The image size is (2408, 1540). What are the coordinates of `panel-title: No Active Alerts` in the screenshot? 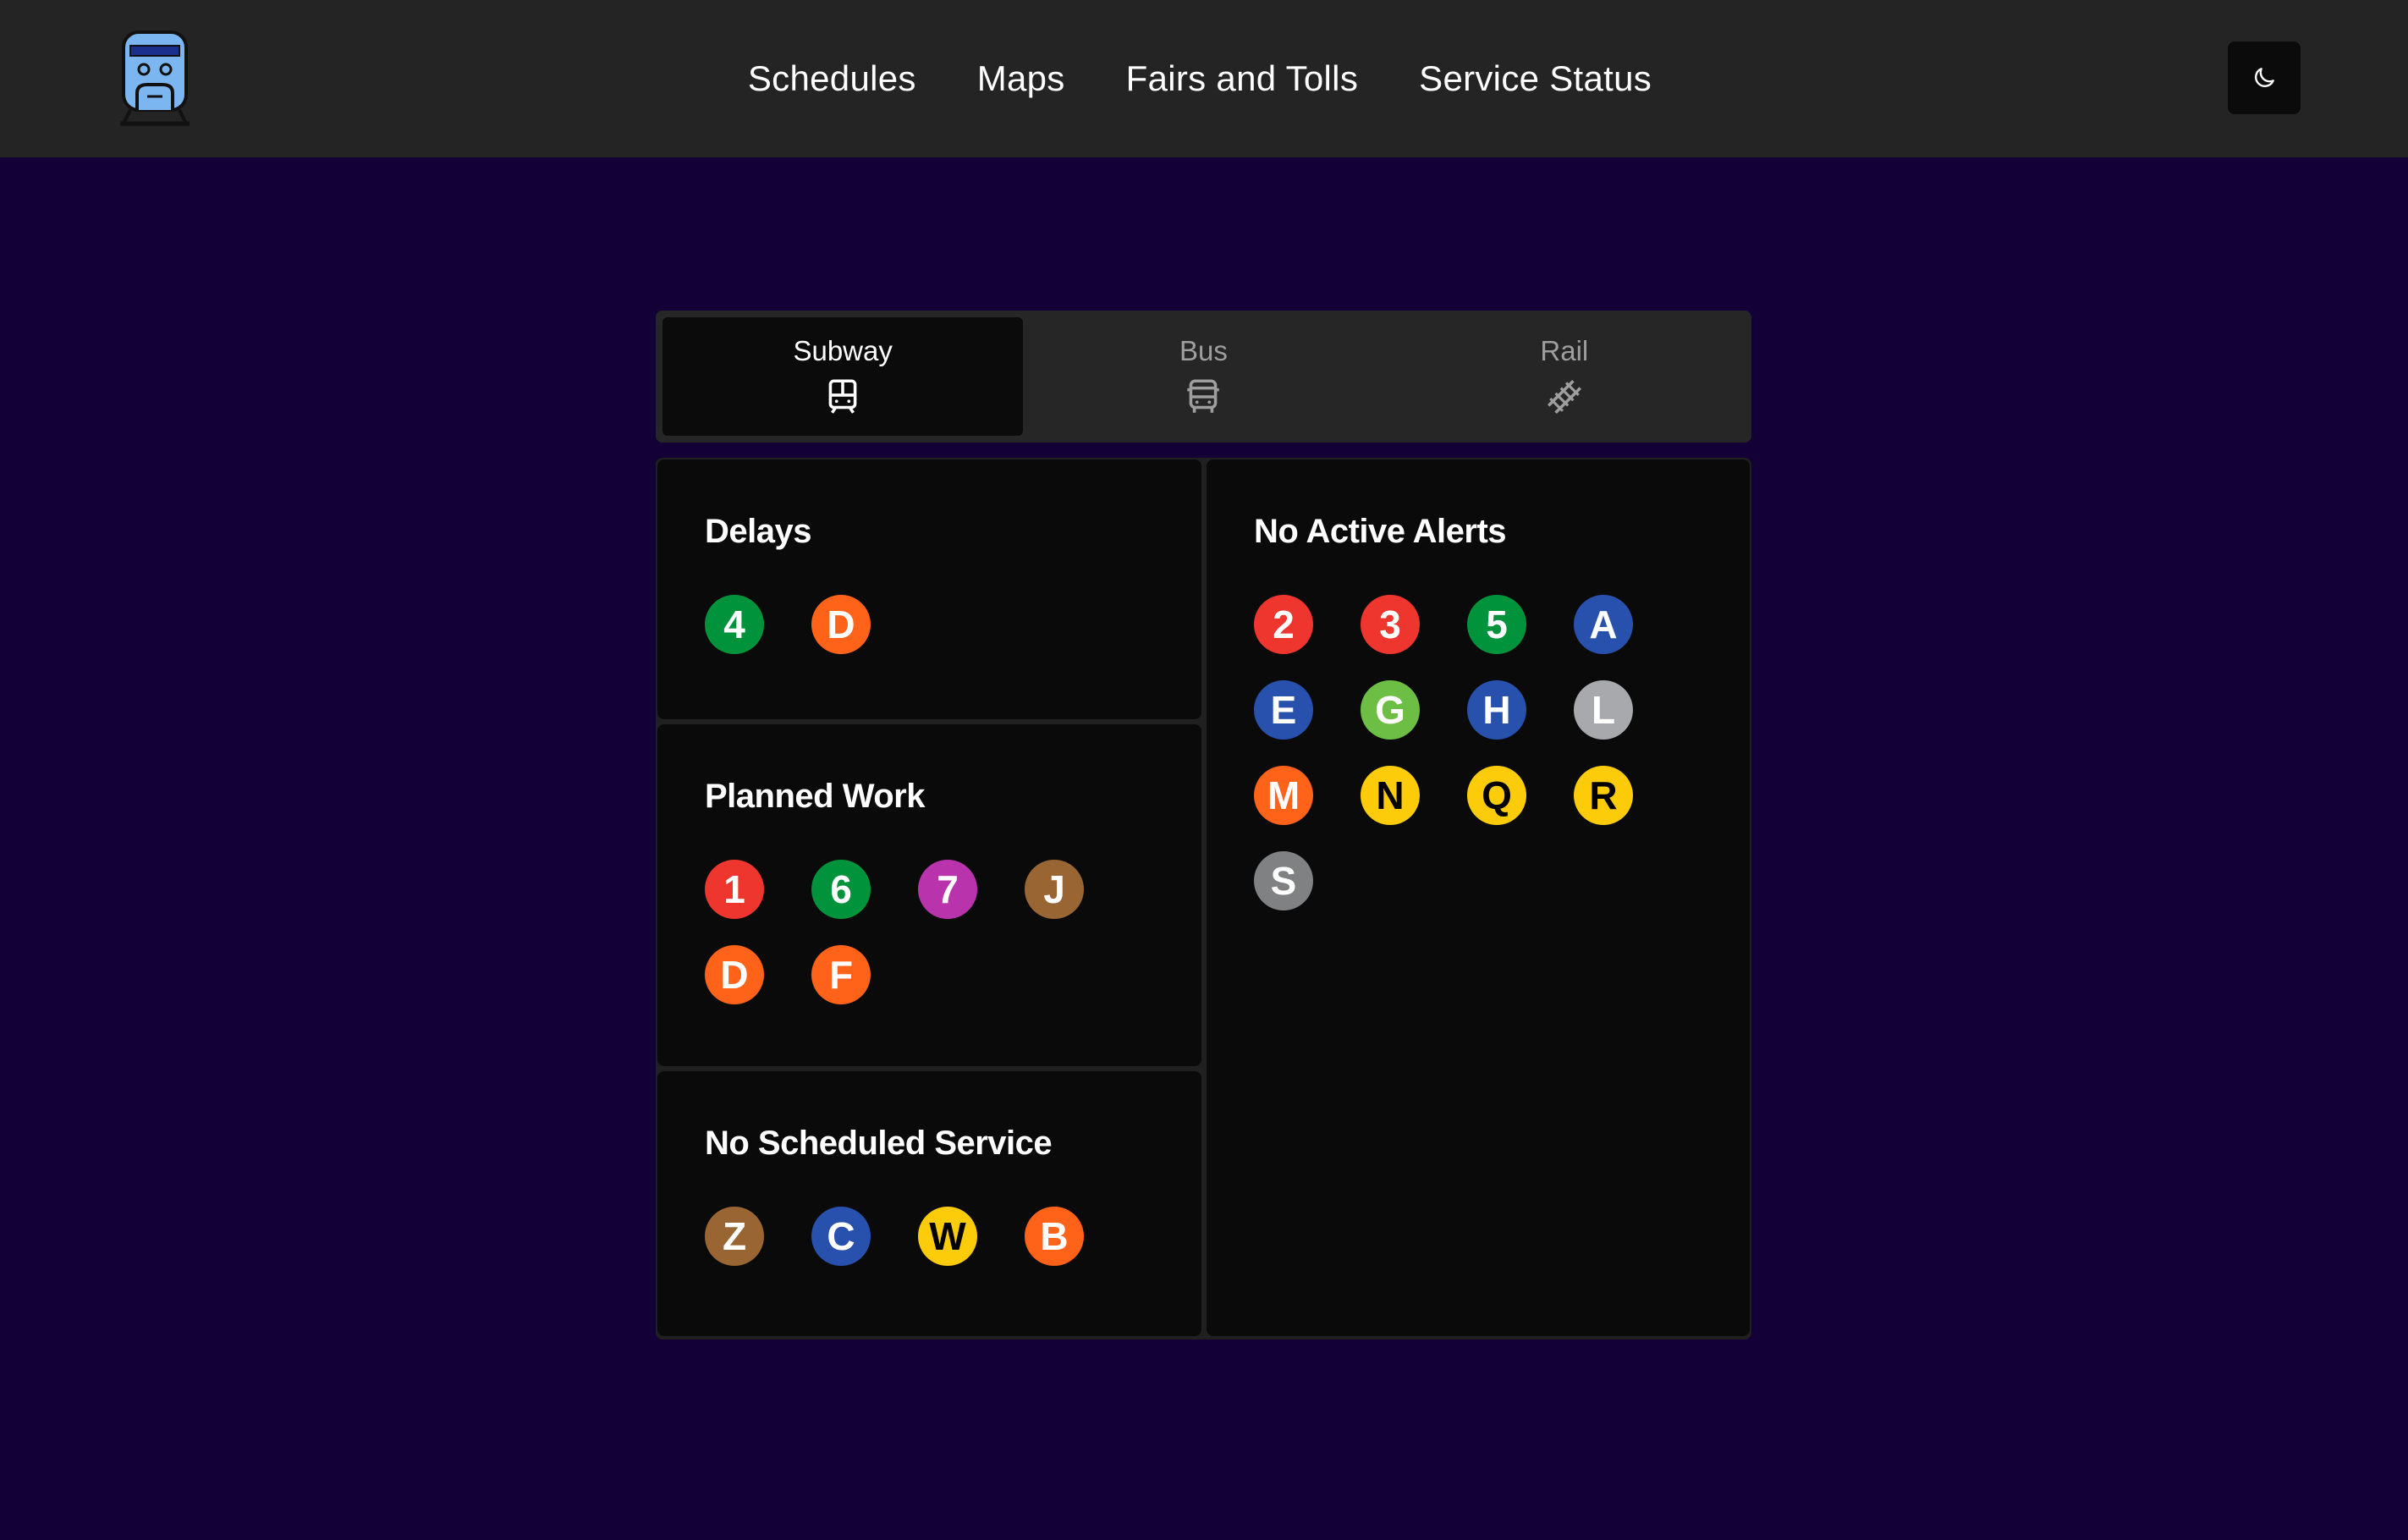 It's located at (1380, 531).